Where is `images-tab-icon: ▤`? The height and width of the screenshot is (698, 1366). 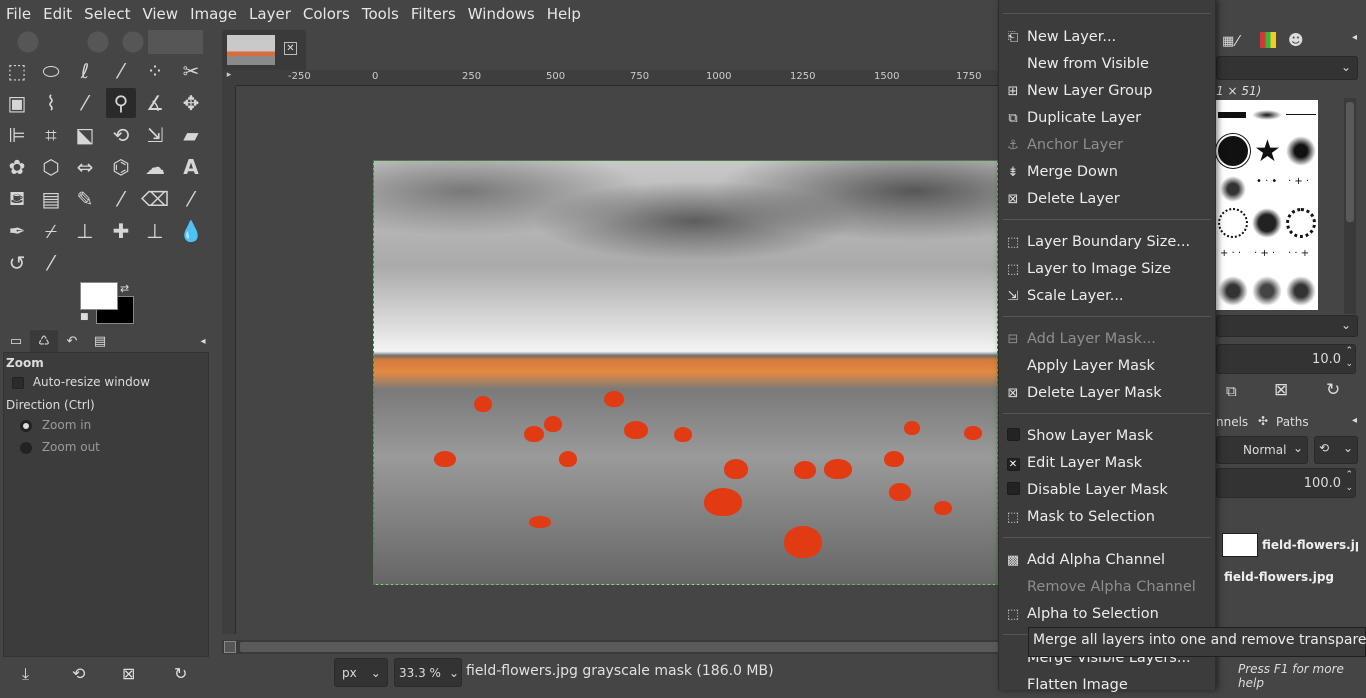
images-tab-icon: ▤ is located at coordinates (100, 341).